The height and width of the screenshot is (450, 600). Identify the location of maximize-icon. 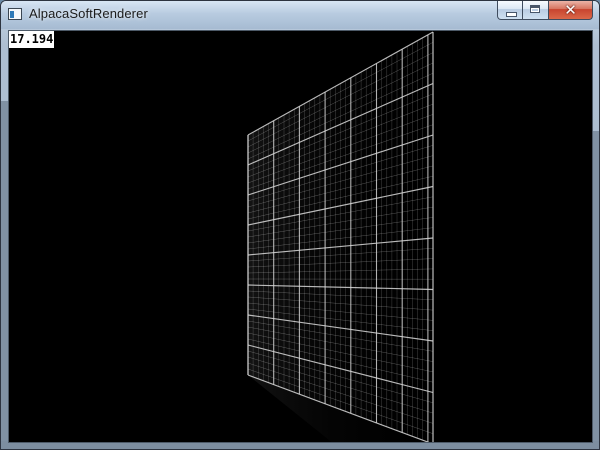
(535, 9).